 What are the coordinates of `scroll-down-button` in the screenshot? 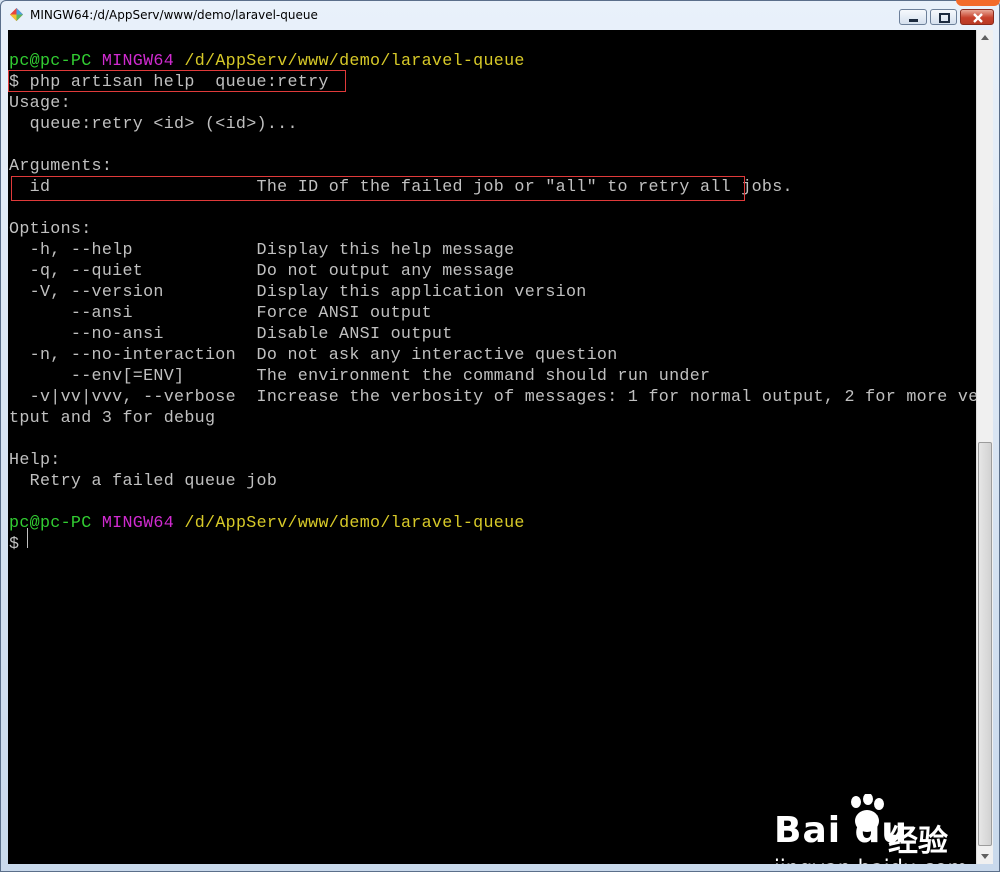 It's located at (985, 856).